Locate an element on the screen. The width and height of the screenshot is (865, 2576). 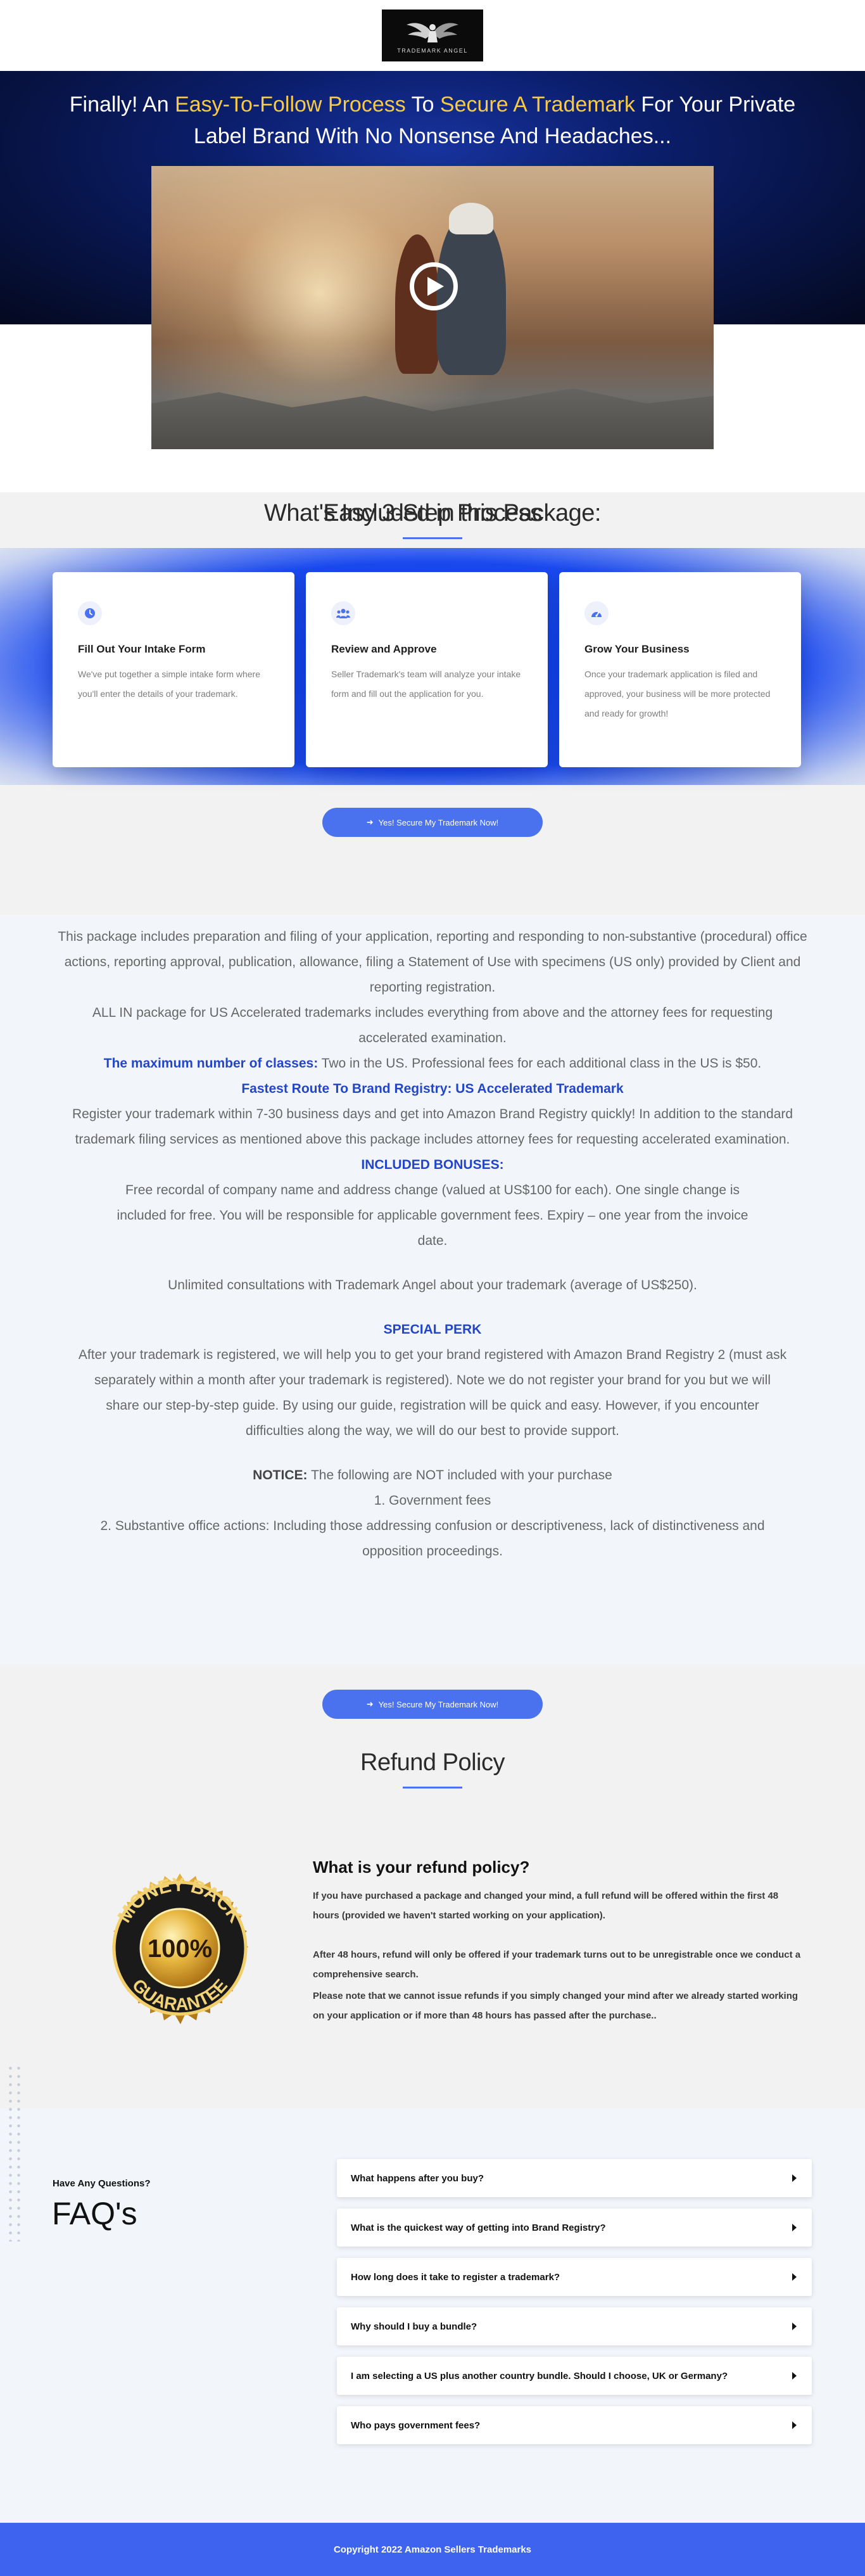
footer: Copyright 2022 Amazon Sellers Trademarks is located at coordinates (432, 2549).